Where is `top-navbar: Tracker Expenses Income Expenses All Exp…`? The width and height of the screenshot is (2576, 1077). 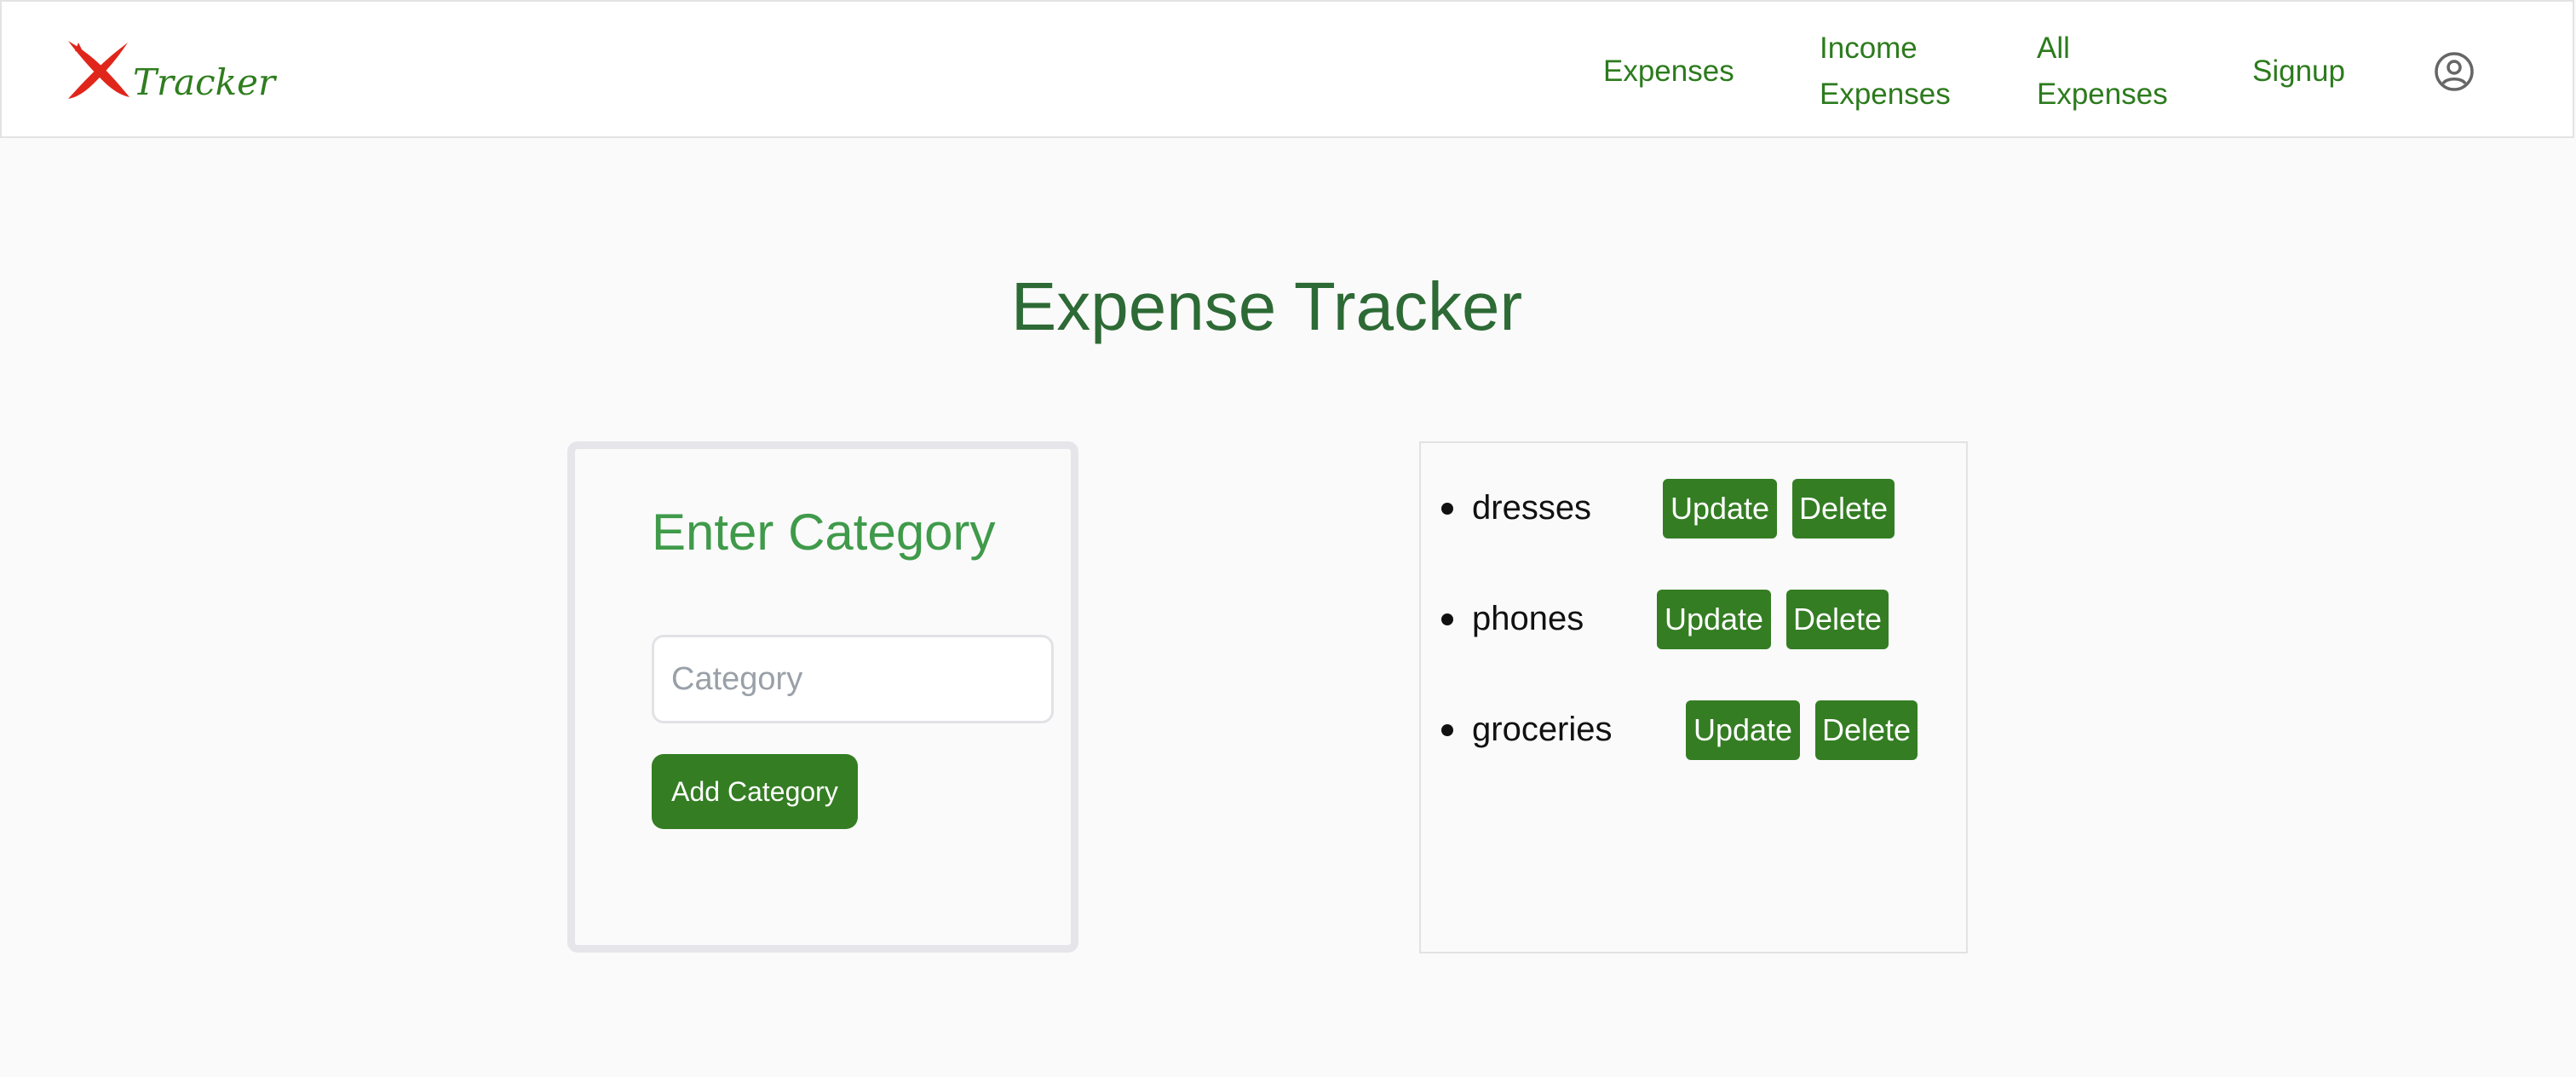
top-navbar: Tracker Expenses Income Expenses All Exp… is located at coordinates (1287, 69).